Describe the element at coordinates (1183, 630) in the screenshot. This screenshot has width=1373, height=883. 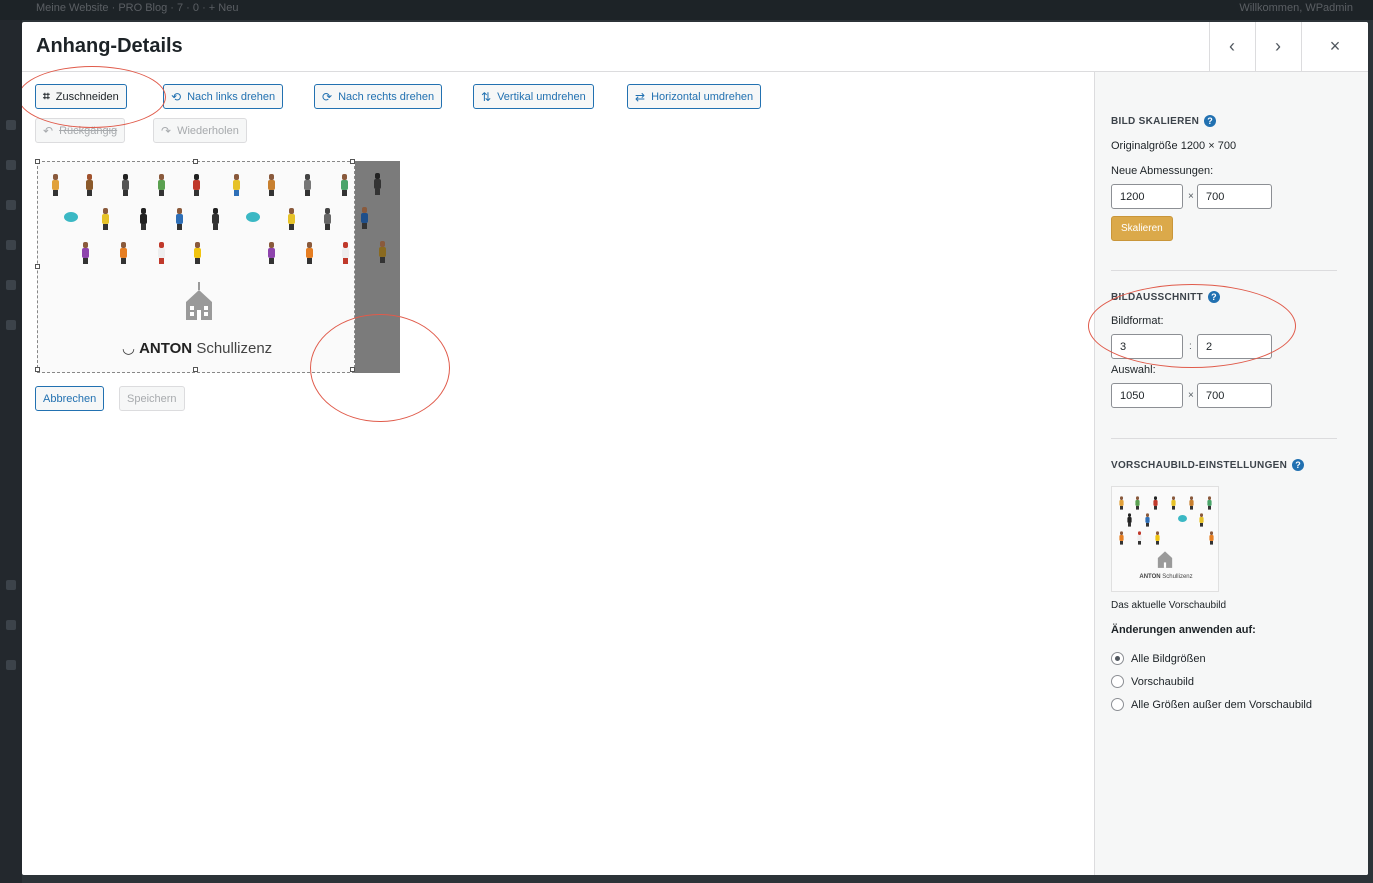
I see `apply-changes-label: Änderungen anwenden auf:` at that location.